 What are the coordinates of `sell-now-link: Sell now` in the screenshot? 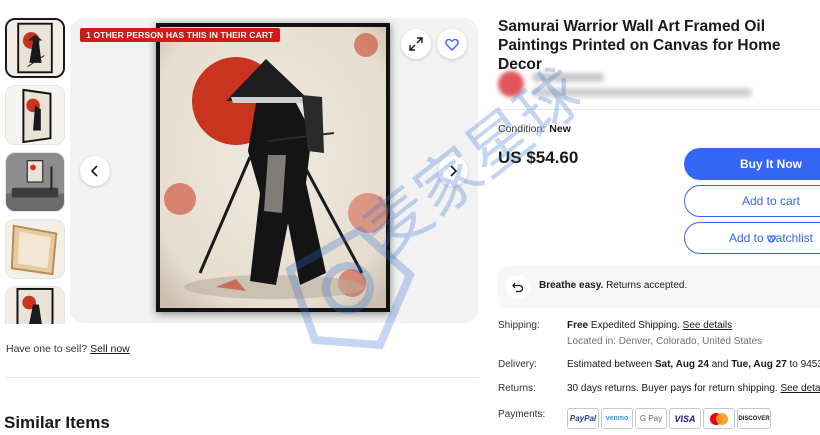 It's located at (110, 349).